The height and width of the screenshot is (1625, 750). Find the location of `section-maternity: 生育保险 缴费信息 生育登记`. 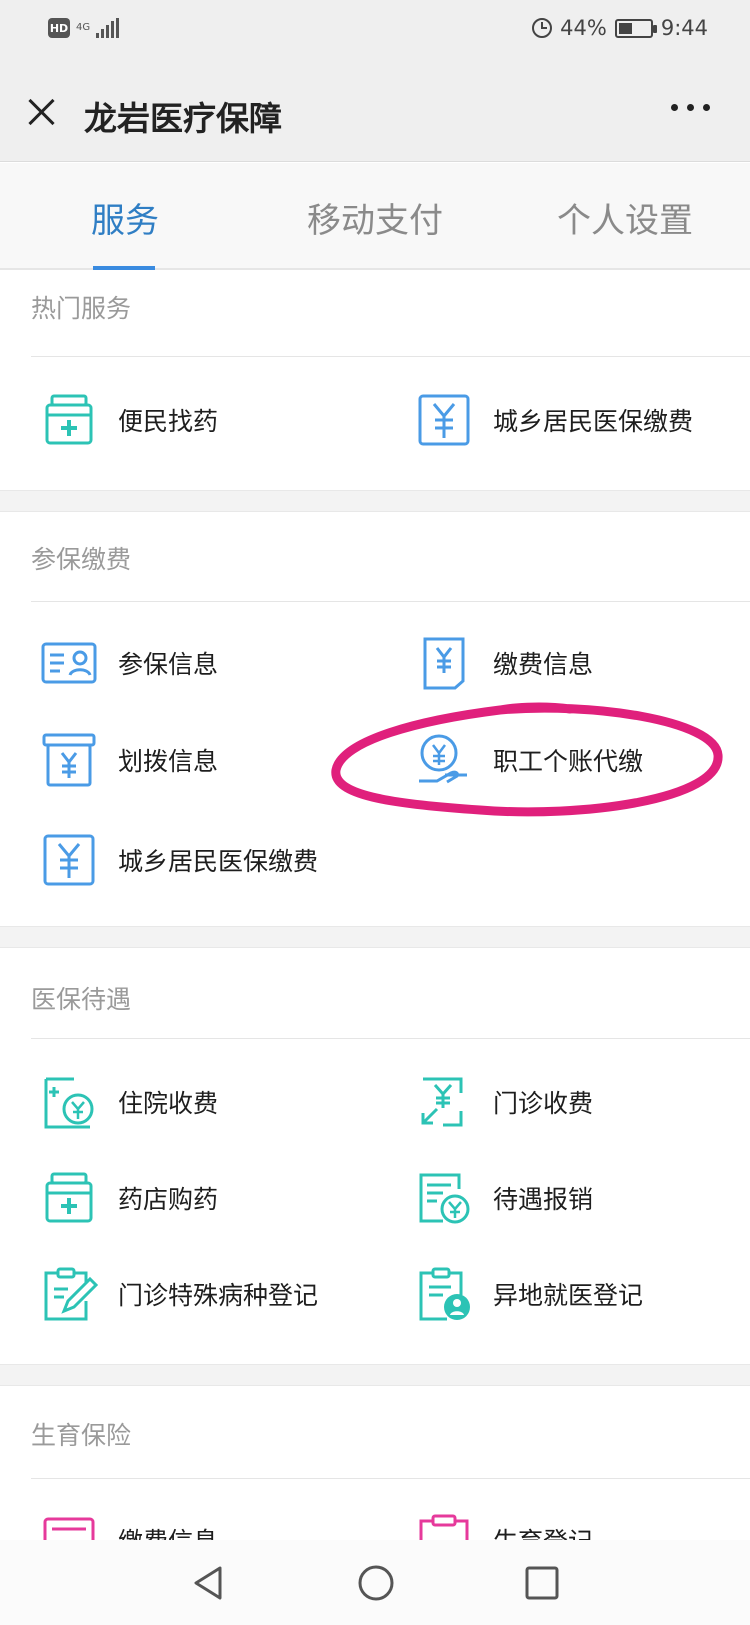

section-maternity: 生育保险 缴费信息 生育登记 is located at coordinates (375, 1463).